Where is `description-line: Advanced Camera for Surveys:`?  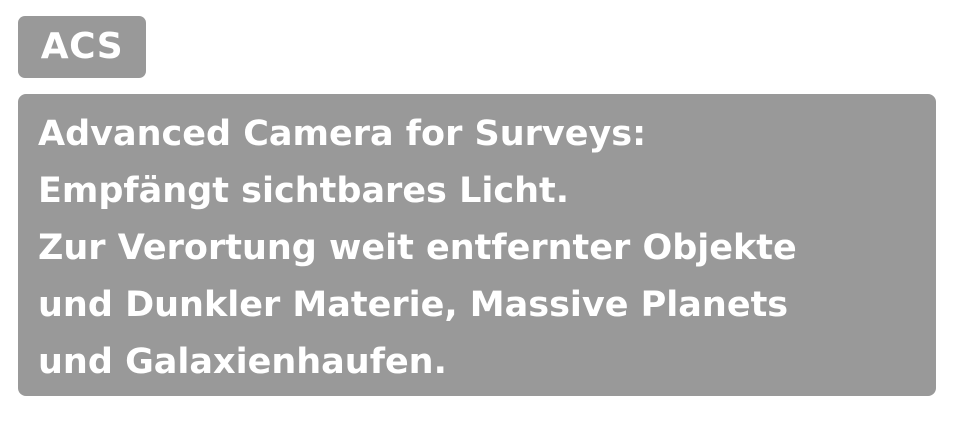
description-line: Advanced Camera for Surveys: is located at coordinates (342, 134).